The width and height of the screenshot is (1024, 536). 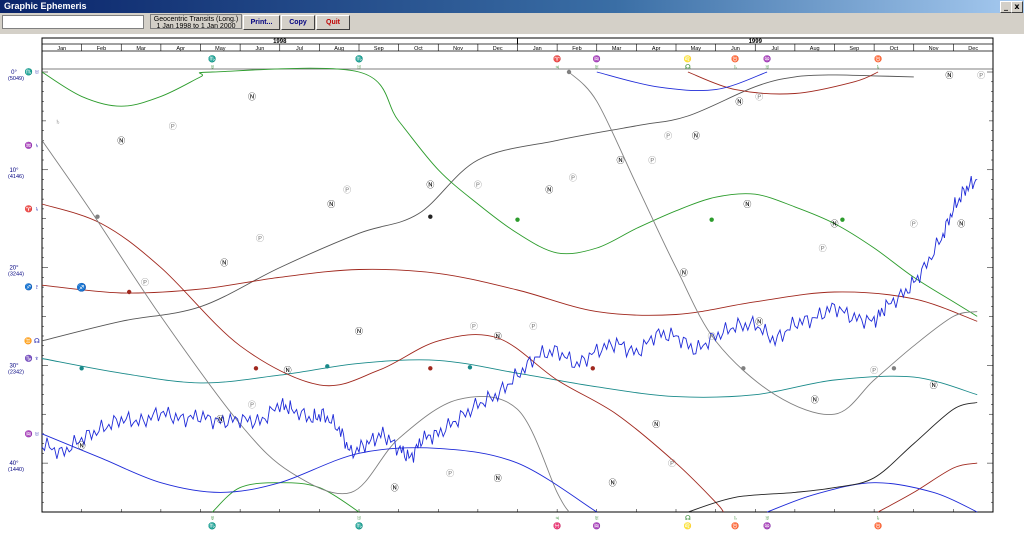 I want to click on month-label: Mar, so click(x=617, y=49).